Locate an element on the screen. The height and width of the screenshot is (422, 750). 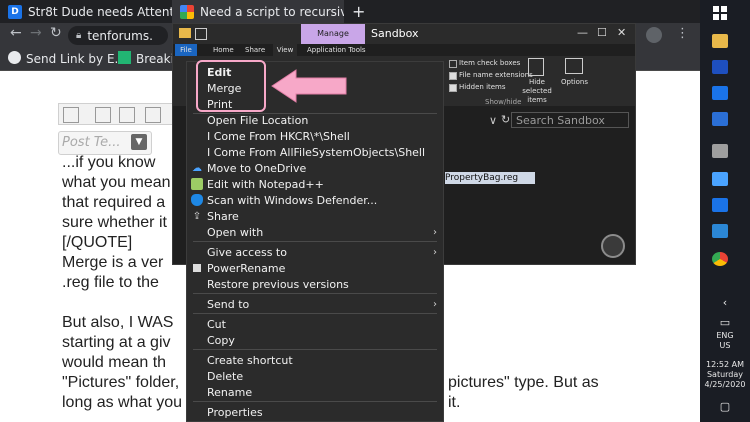
tray-region: US is located at coordinates (725, 345).